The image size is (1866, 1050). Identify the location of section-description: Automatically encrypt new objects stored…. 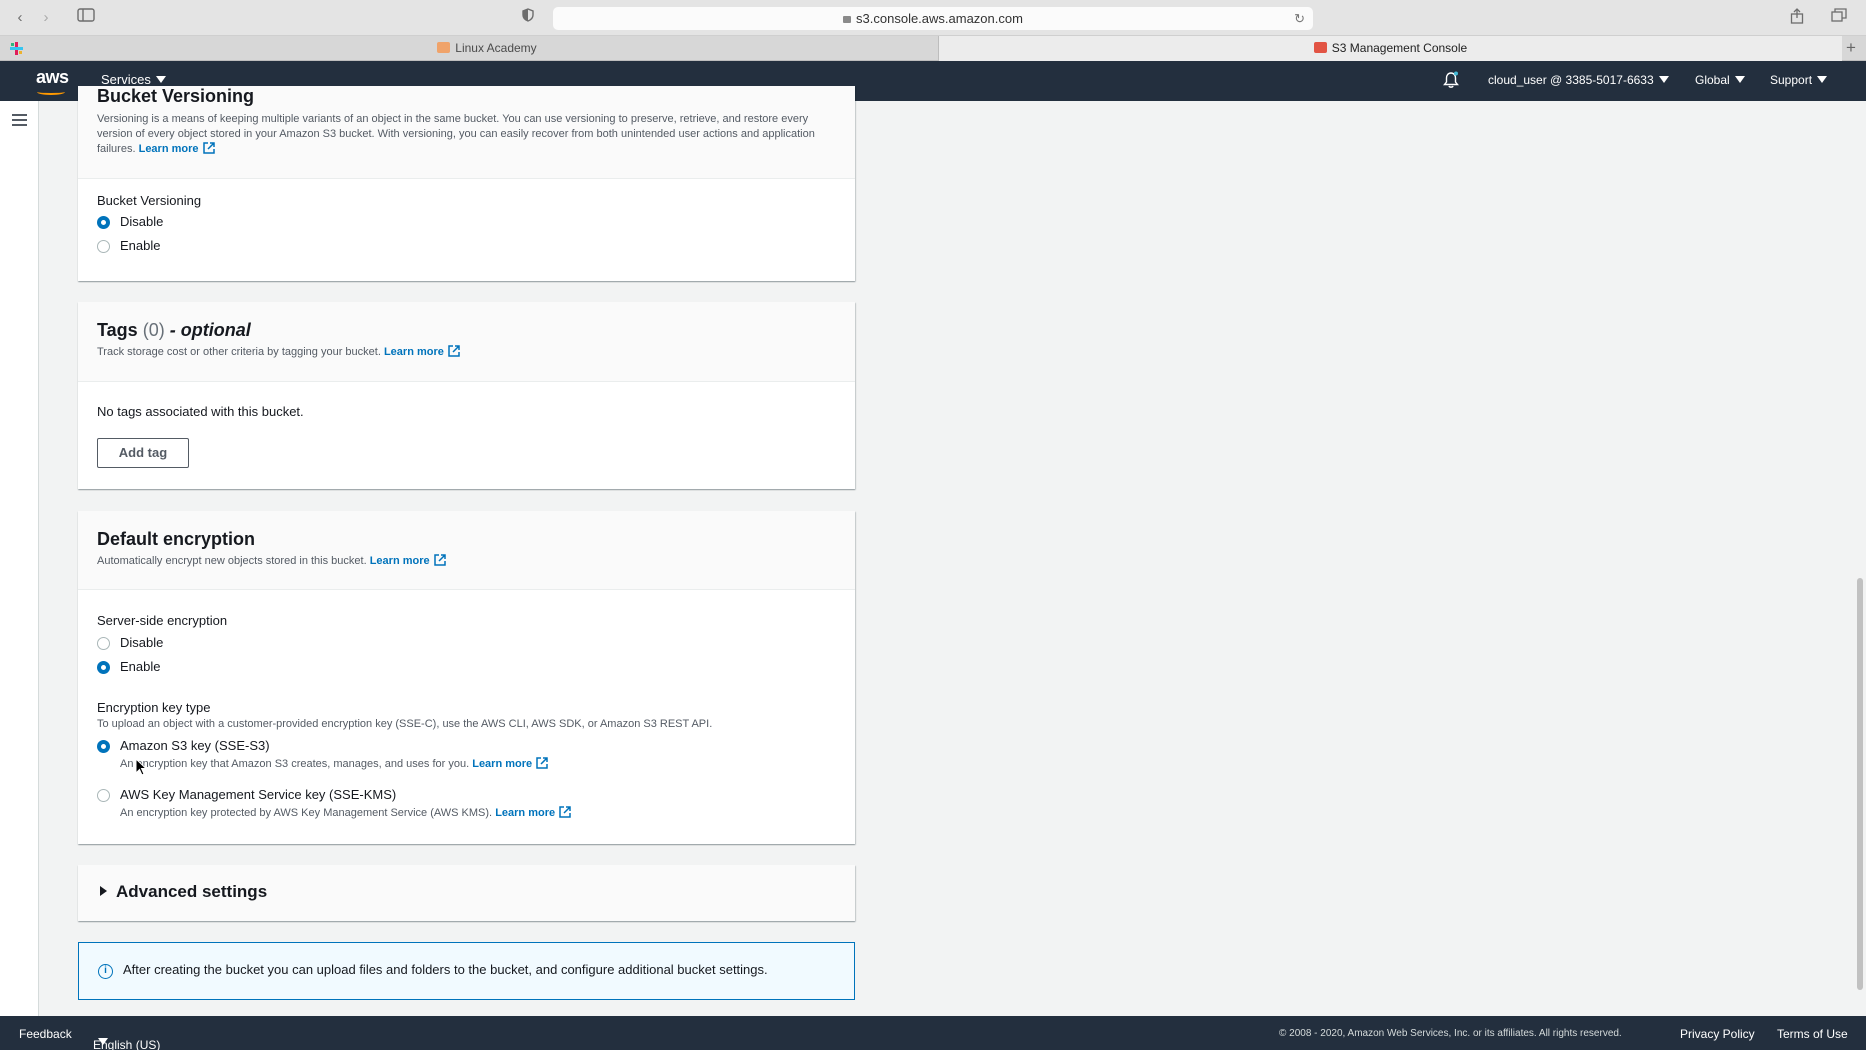
(271, 561).